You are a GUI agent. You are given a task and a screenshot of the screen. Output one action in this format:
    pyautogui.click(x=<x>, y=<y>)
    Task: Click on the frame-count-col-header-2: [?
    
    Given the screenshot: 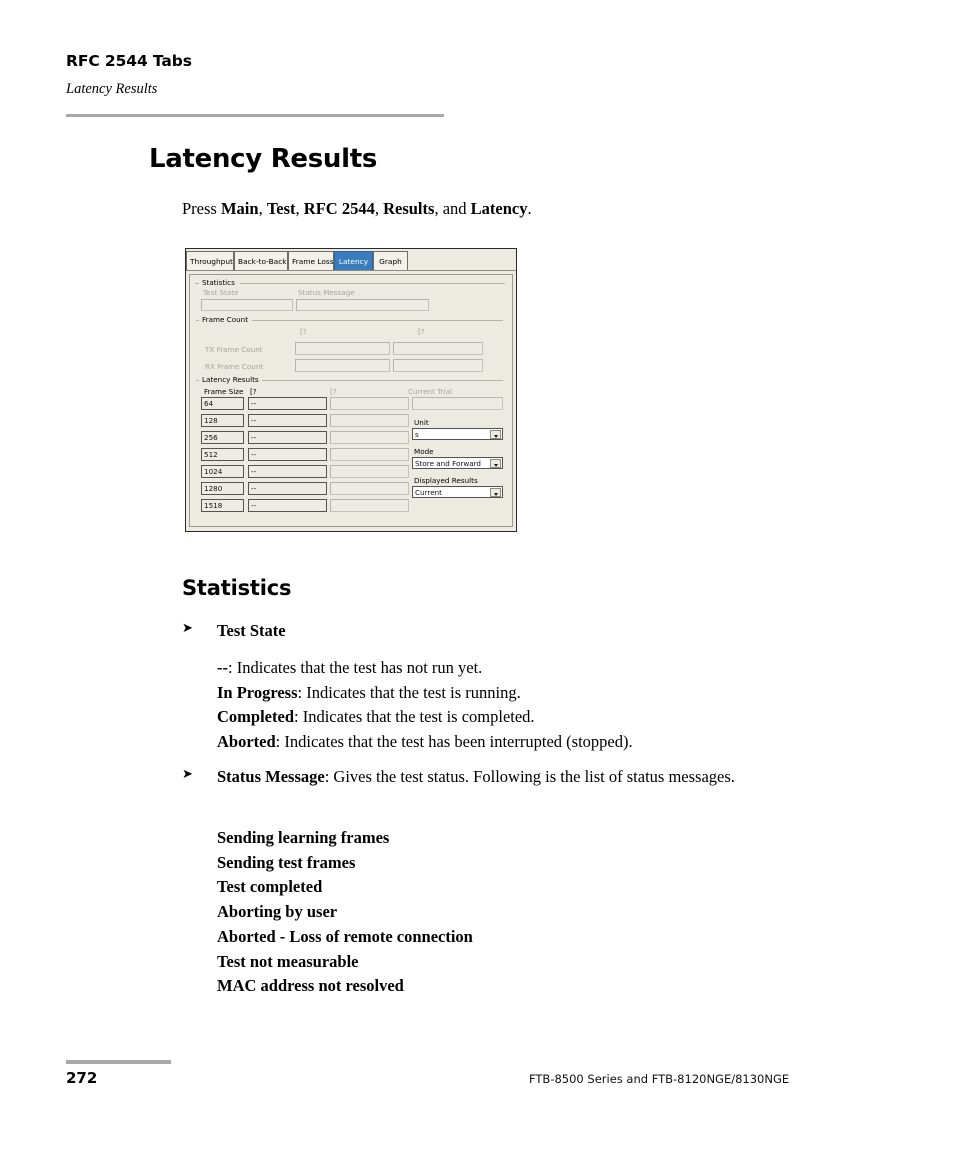 What is the action you would take?
    pyautogui.click(x=421, y=331)
    